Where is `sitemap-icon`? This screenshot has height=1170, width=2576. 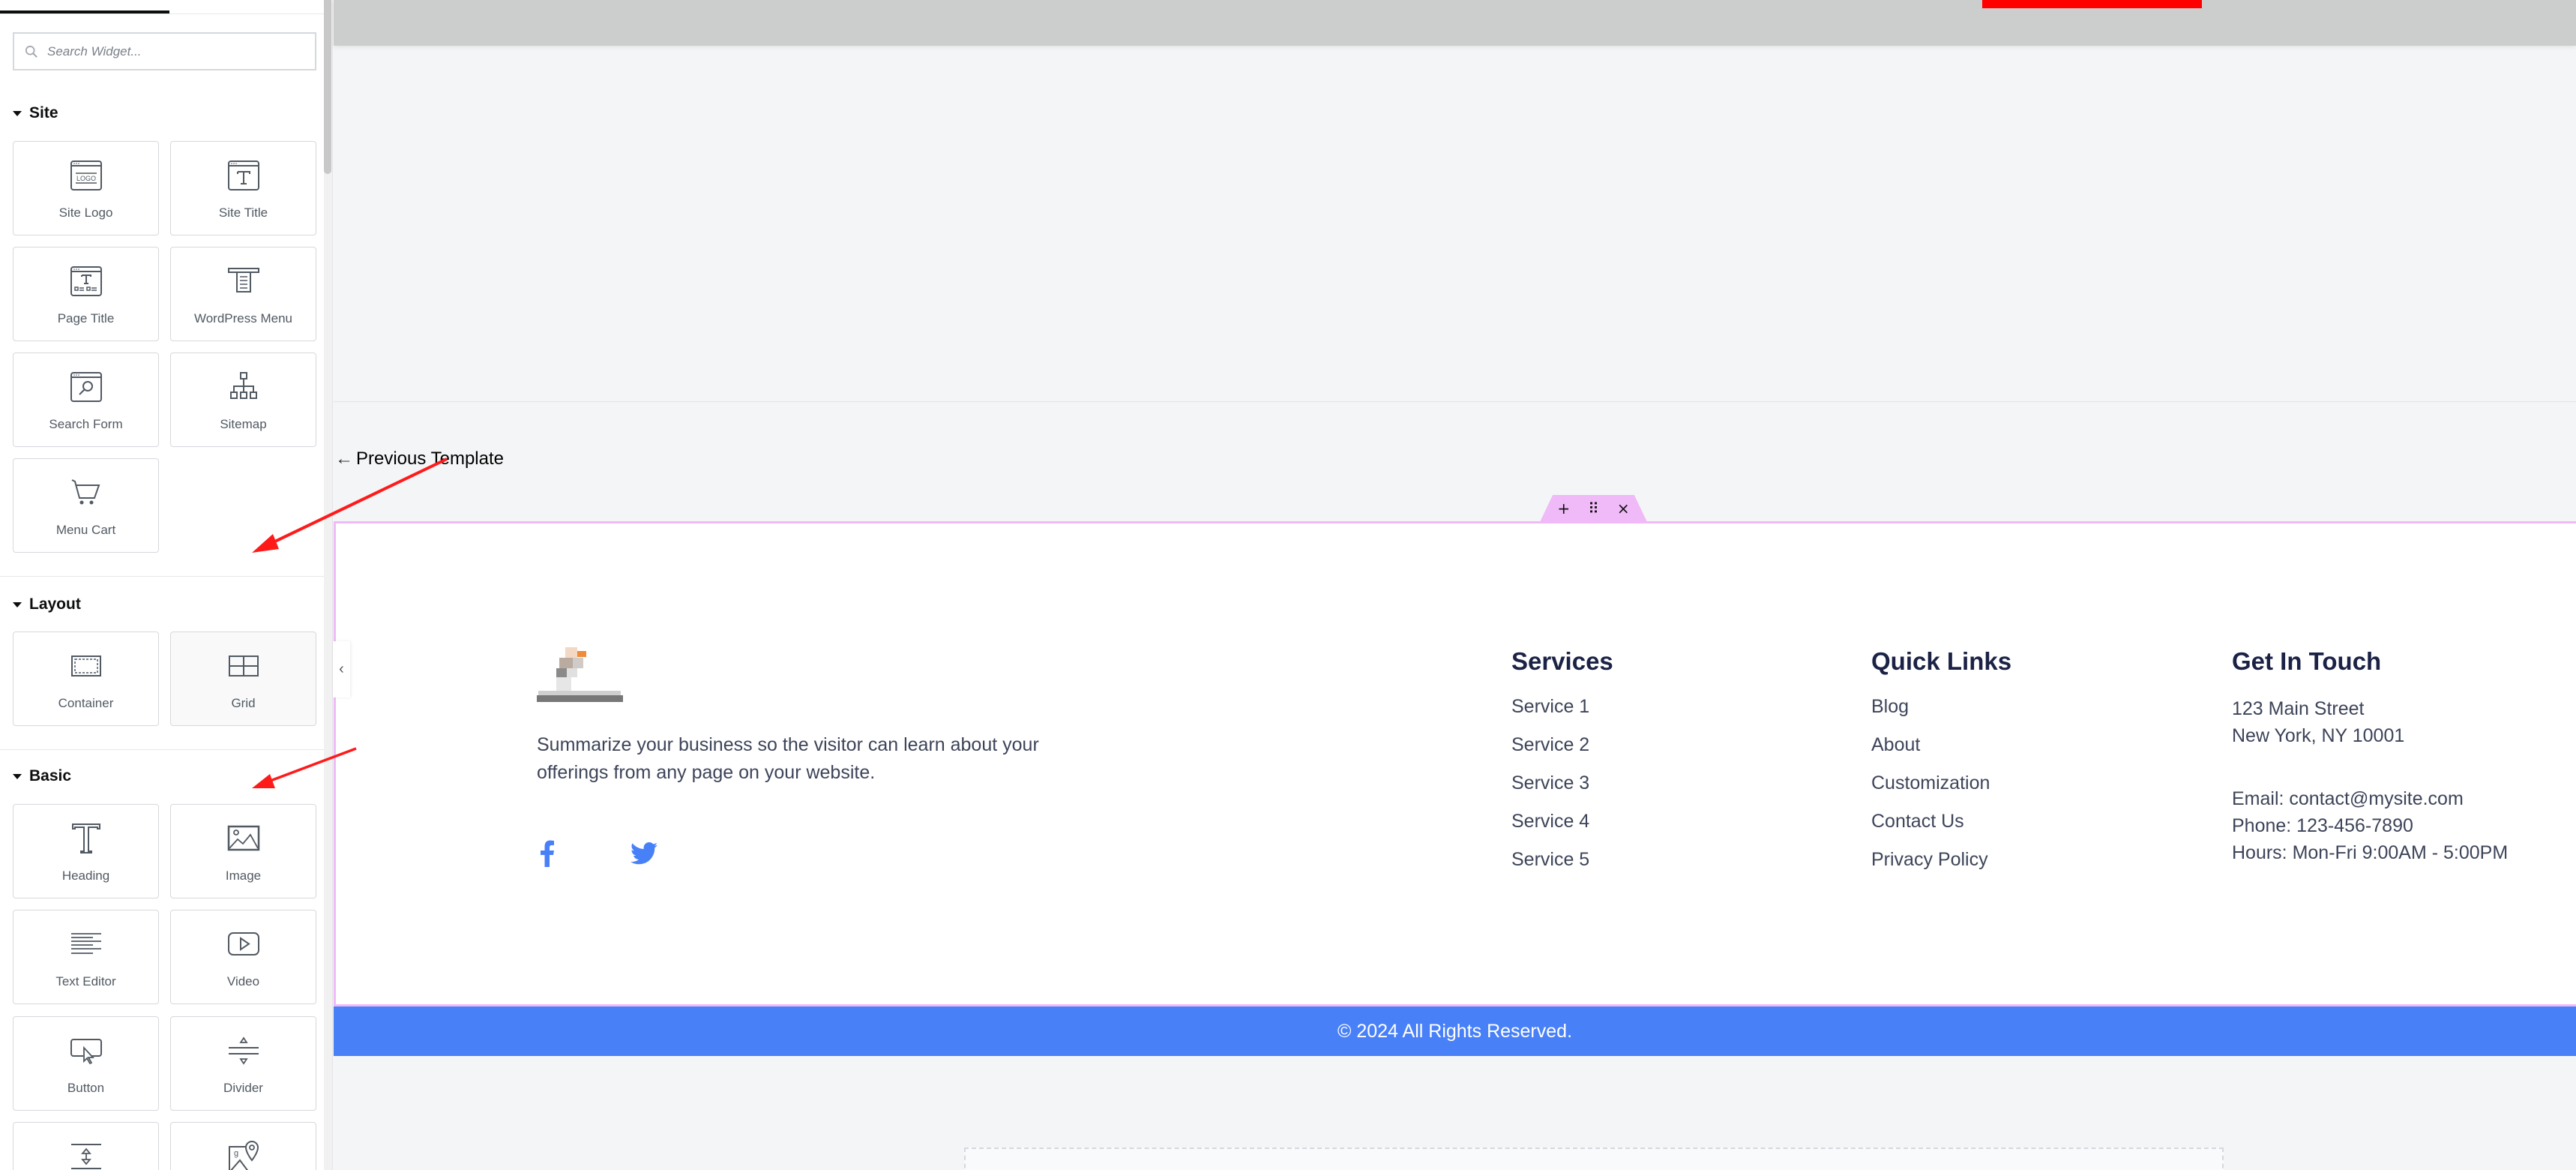
sitemap-icon is located at coordinates (243, 387).